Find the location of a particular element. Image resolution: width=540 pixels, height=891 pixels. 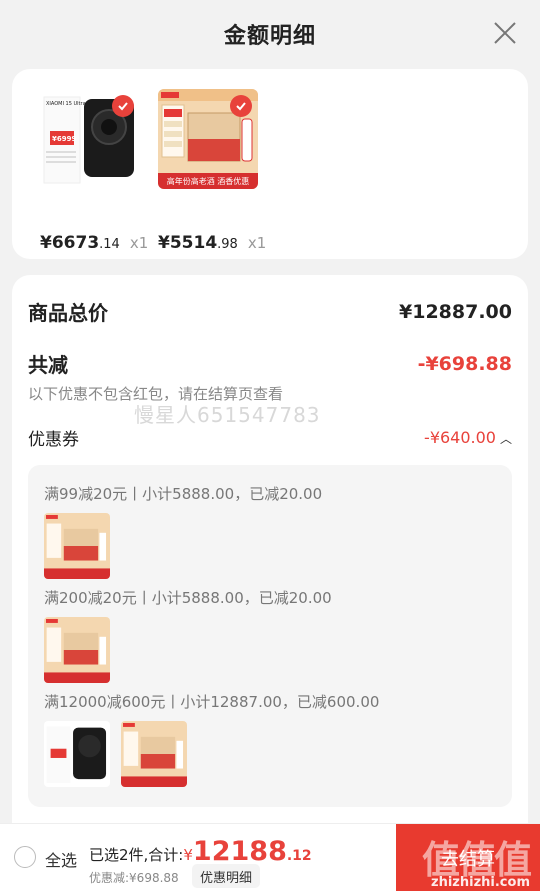

chevron-up-icon: ︿ is located at coordinates (506, 439).